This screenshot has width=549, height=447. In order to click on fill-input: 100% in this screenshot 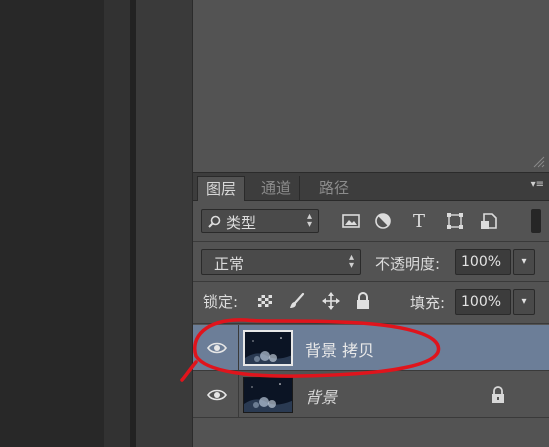, I will do `click(483, 302)`.